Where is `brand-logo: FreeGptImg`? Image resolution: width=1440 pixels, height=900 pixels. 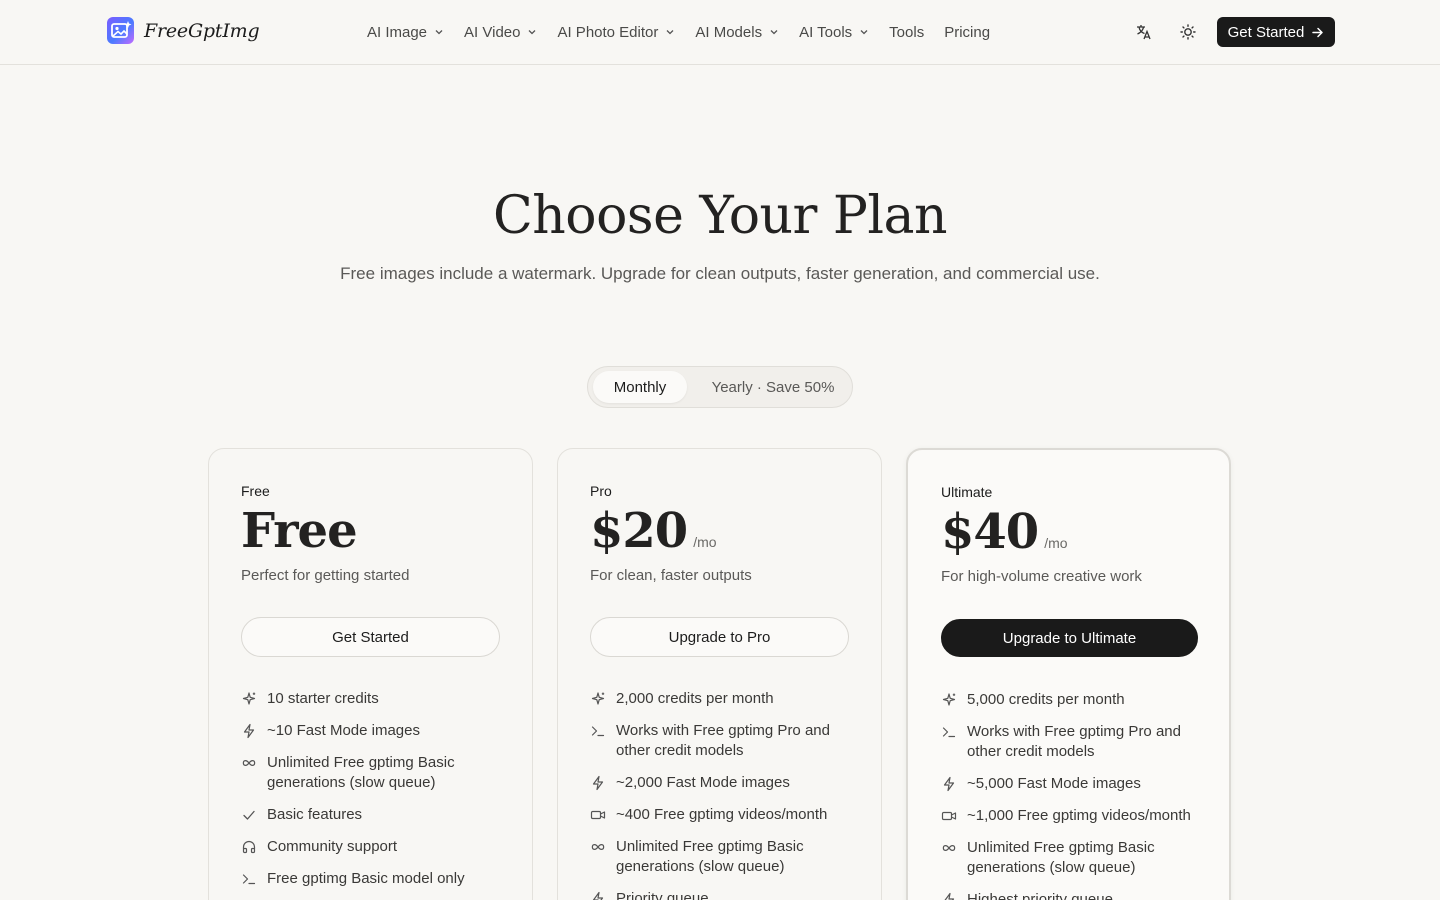
brand-logo: FreeGptImg is located at coordinates (183, 30).